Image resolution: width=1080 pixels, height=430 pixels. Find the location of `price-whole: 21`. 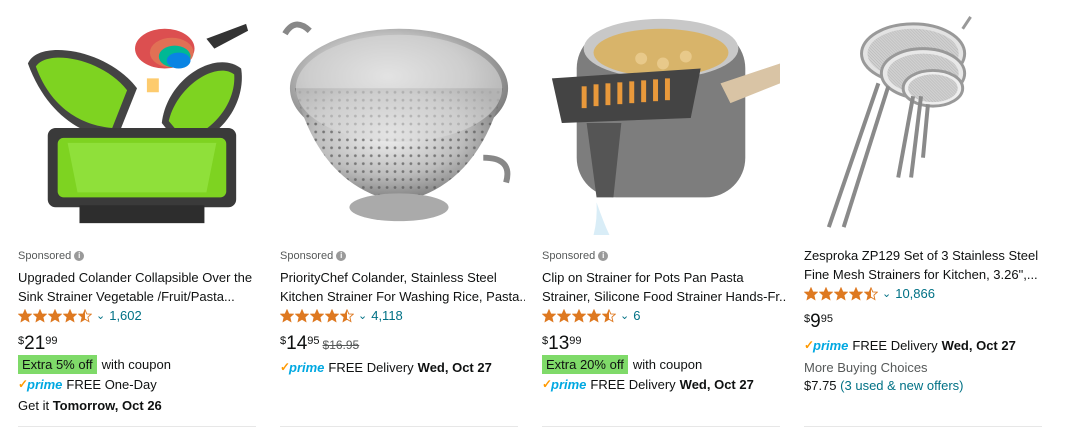

price-whole: 21 is located at coordinates (35, 343).